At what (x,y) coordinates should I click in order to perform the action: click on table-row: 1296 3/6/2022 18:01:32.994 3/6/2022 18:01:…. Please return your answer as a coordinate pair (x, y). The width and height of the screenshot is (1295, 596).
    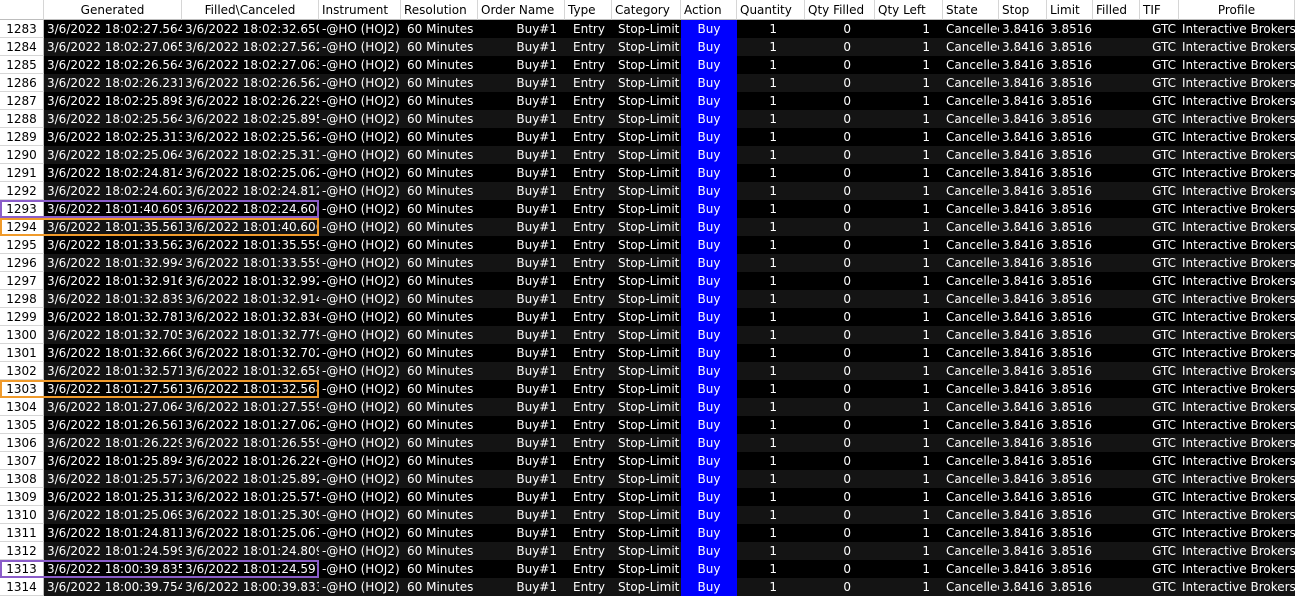
    Looking at the image, I should click on (647, 263).